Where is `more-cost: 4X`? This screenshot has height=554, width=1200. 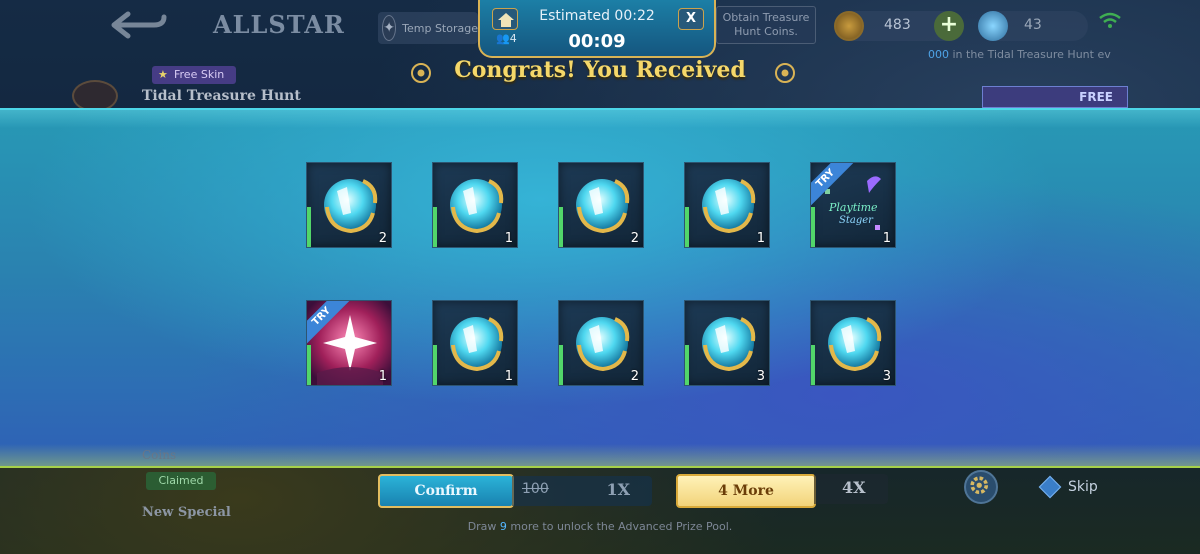 more-cost: 4X is located at coordinates (851, 489).